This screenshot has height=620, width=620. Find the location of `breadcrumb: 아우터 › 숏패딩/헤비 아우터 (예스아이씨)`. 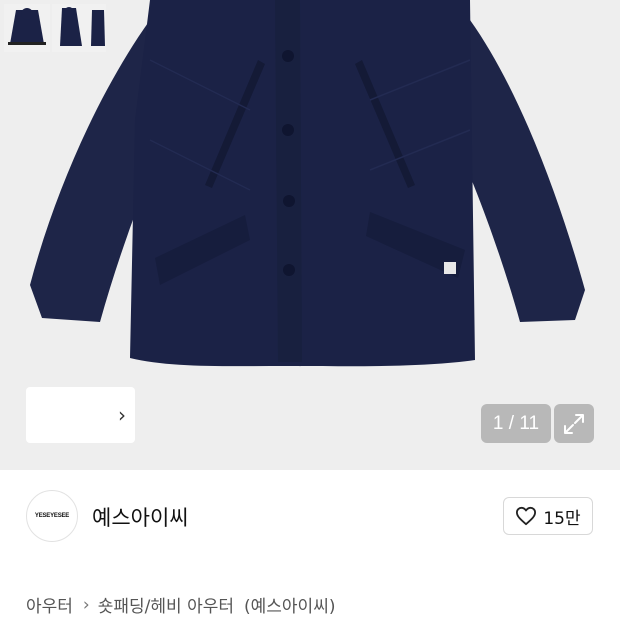

breadcrumb: 아우터 › 숏패딩/헤비 아우터 (예스아이씨) is located at coordinates (180, 605).